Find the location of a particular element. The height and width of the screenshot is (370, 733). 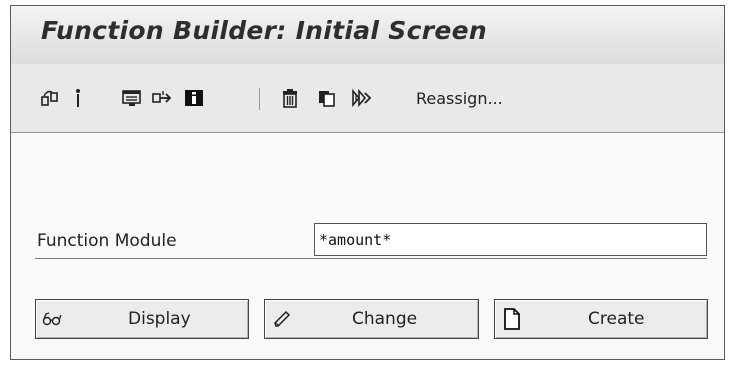

display-button: Display is located at coordinates (142, 319).